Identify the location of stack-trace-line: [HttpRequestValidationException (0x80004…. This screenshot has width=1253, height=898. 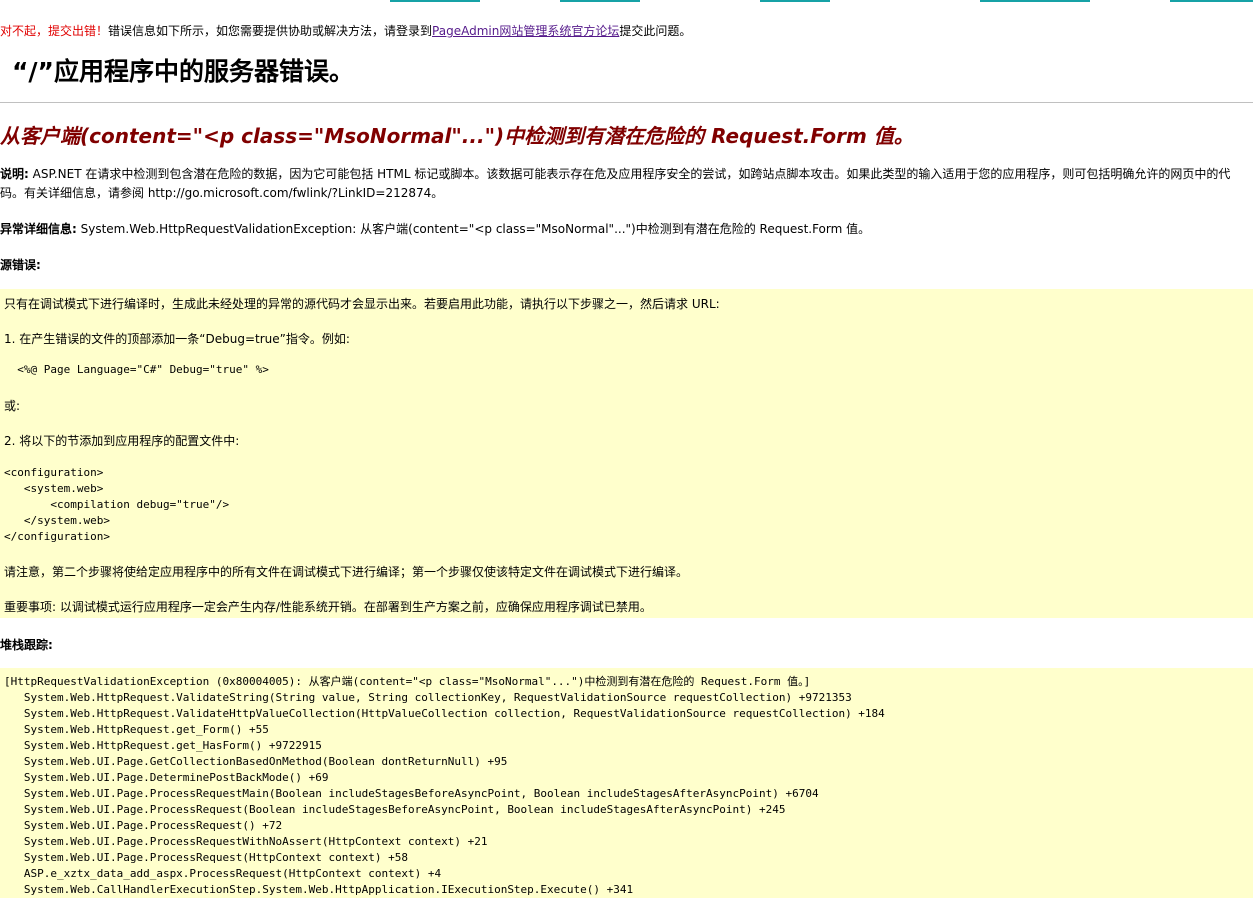
(407, 681).